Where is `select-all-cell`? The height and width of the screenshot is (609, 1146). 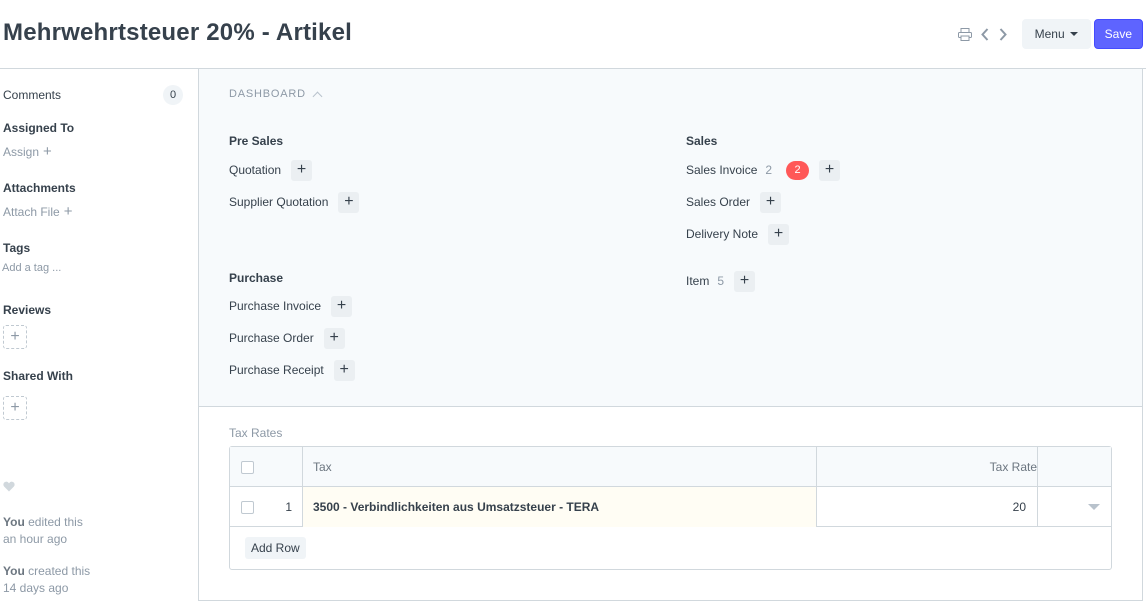
select-all-cell is located at coordinates (251, 467).